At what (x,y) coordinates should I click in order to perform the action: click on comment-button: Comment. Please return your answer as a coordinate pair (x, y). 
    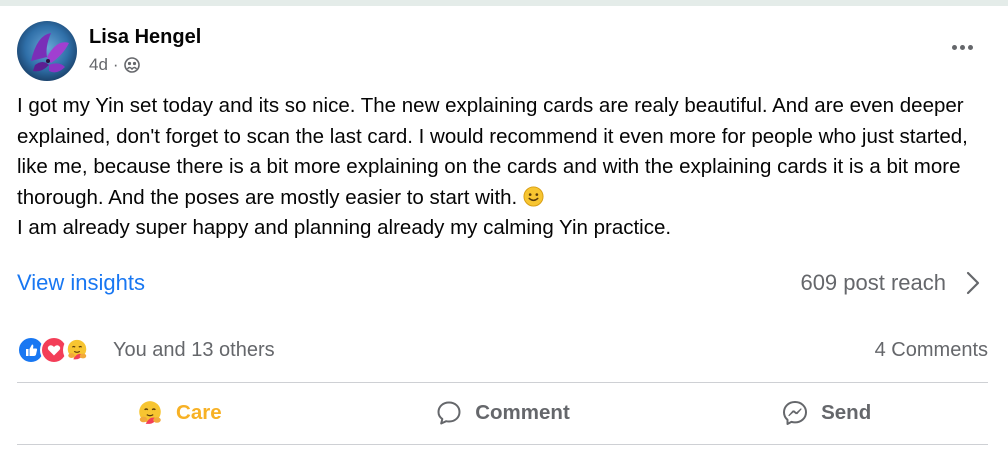
    Looking at the image, I should click on (503, 413).